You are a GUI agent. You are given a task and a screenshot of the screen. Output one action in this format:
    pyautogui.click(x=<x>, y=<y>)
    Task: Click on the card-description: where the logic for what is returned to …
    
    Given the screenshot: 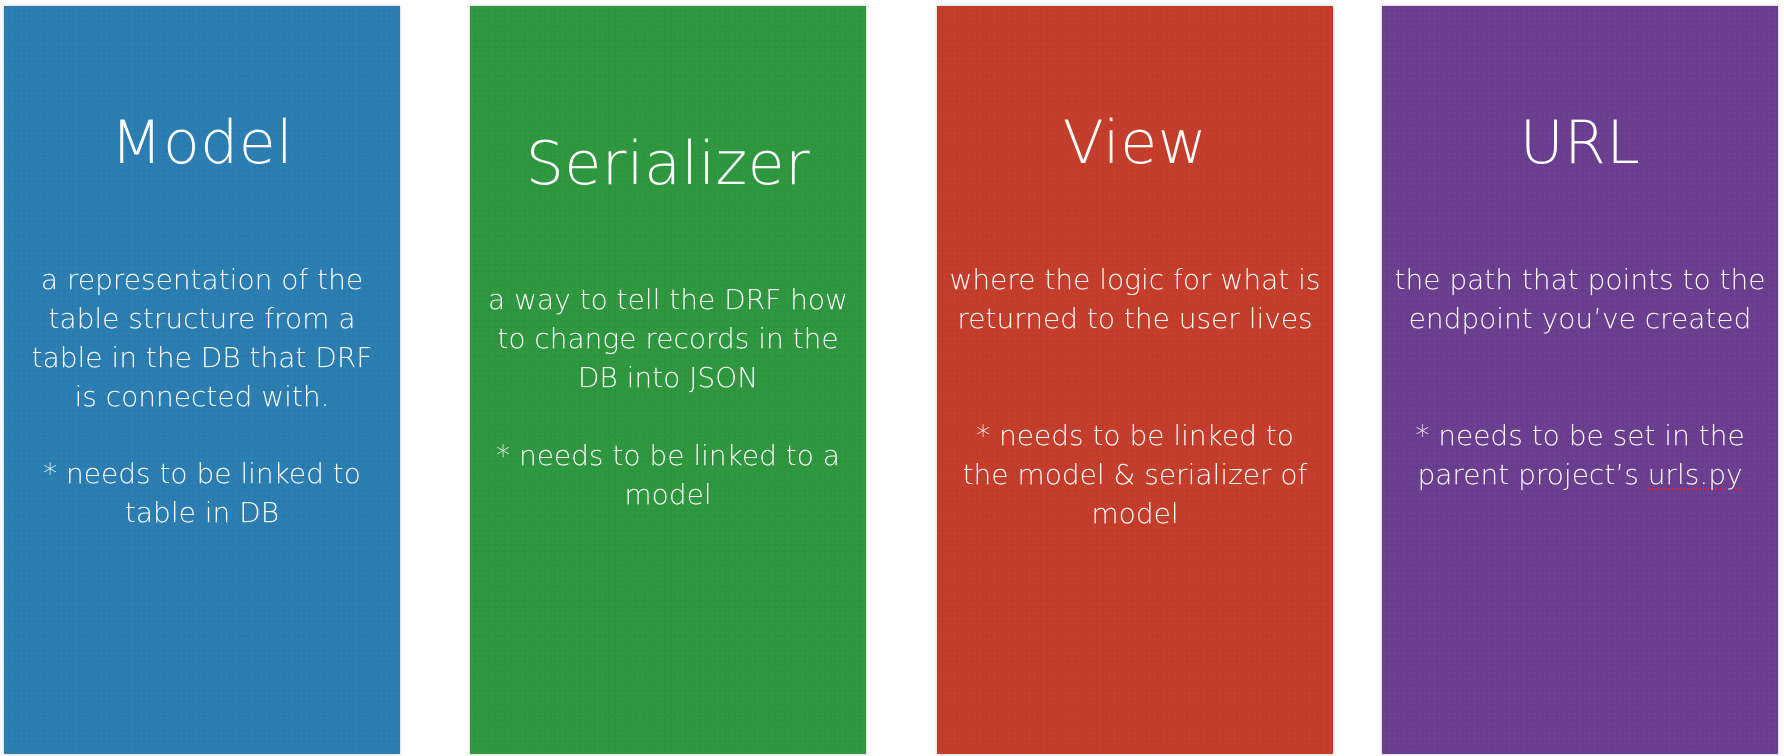 What is the action you would take?
    pyautogui.click(x=1135, y=299)
    